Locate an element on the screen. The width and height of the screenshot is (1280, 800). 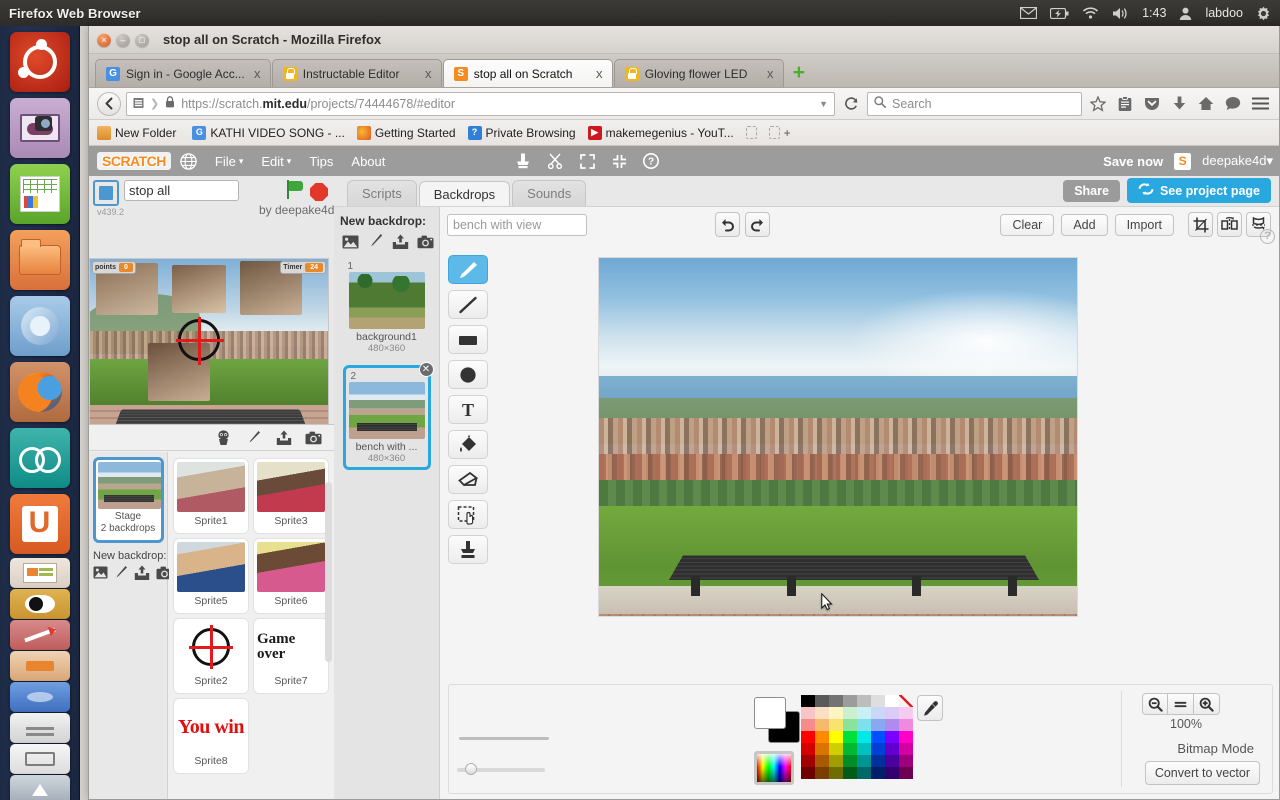
reload-icon is located at coordinates (851, 104).